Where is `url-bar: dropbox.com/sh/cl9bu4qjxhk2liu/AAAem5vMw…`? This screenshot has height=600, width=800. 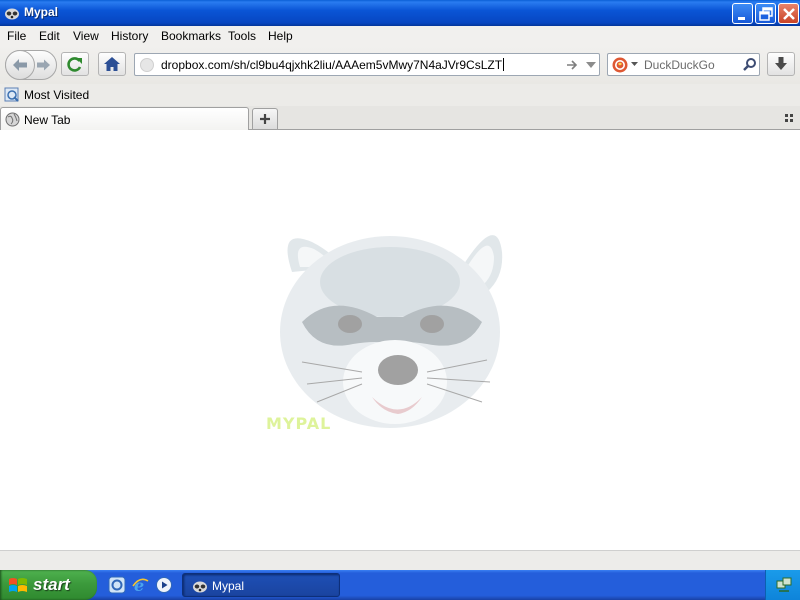 url-bar: dropbox.com/sh/cl9bu4qjxhk2liu/AAAem5vMw… is located at coordinates (367, 64).